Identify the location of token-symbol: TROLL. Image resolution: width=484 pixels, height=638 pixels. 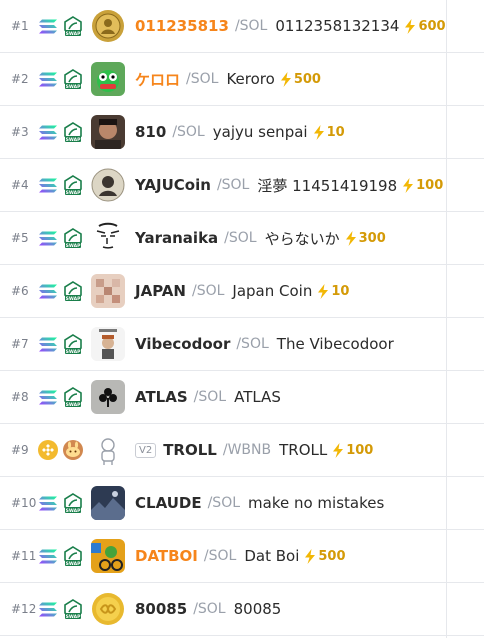
(190, 450).